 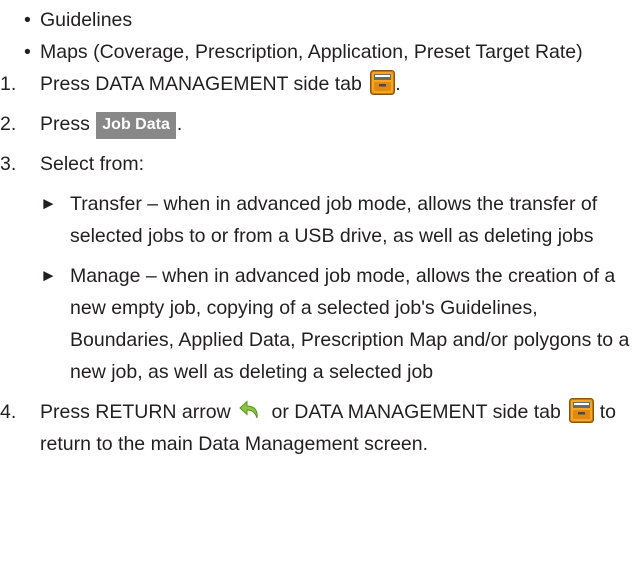 What do you see at coordinates (201, 84) in the screenshot?
I see `step-text: Press DATA MANAGEMENT side tab` at bounding box center [201, 84].